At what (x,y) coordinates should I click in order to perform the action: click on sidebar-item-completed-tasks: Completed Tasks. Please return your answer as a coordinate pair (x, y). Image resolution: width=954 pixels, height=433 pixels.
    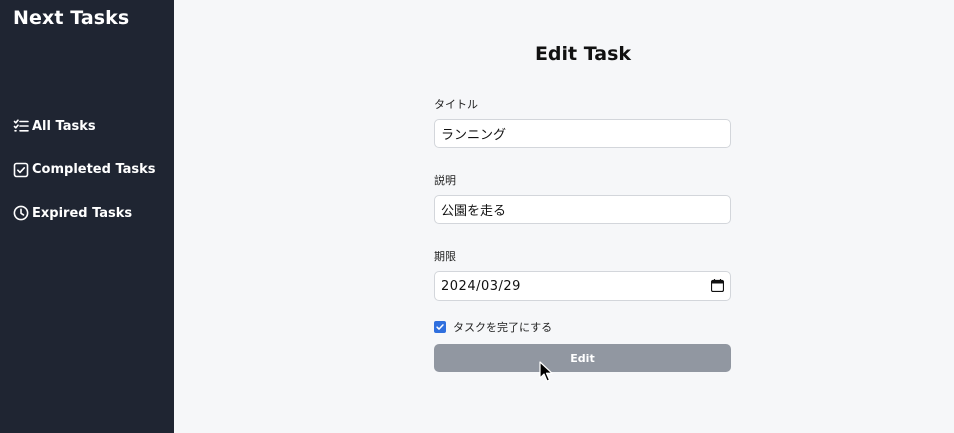
    Looking at the image, I should click on (92, 170).